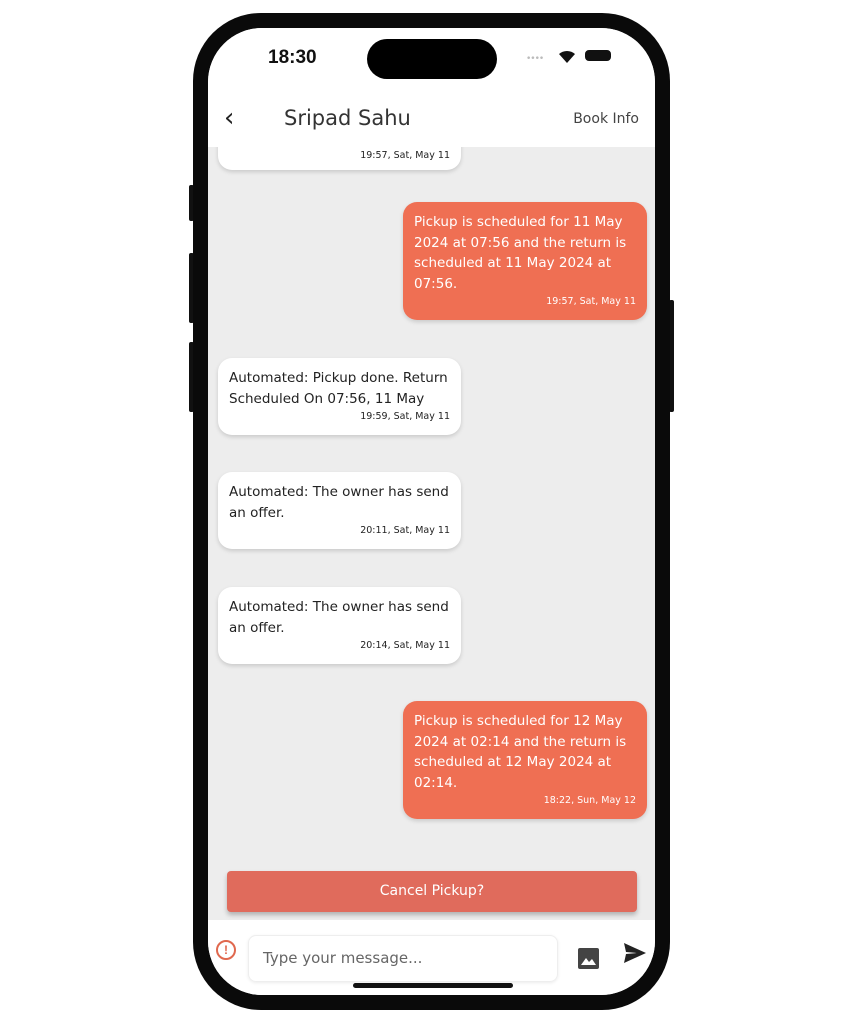  I want to click on message-time: 18:22, Sun, May 12, so click(589, 800).